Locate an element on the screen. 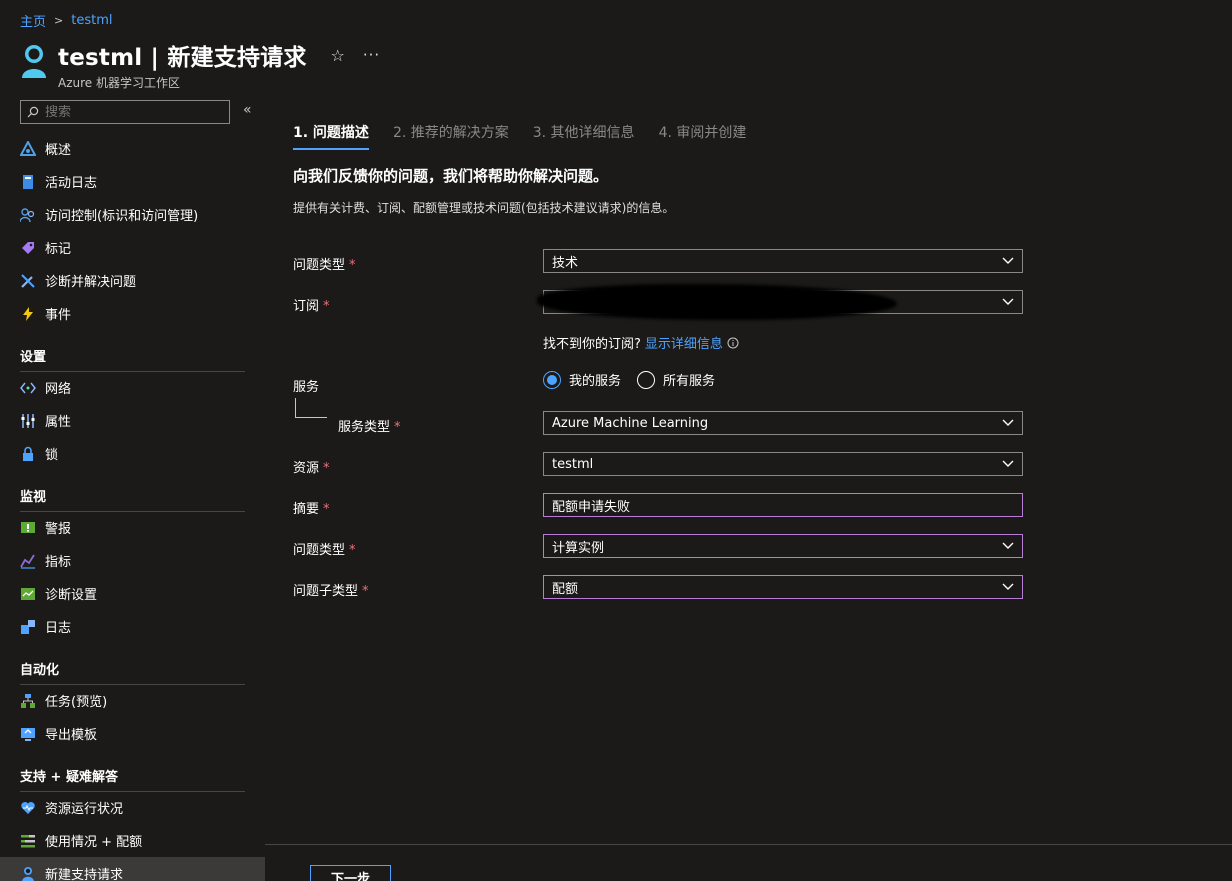  summary-input: 配额申请失败 is located at coordinates (783, 505).